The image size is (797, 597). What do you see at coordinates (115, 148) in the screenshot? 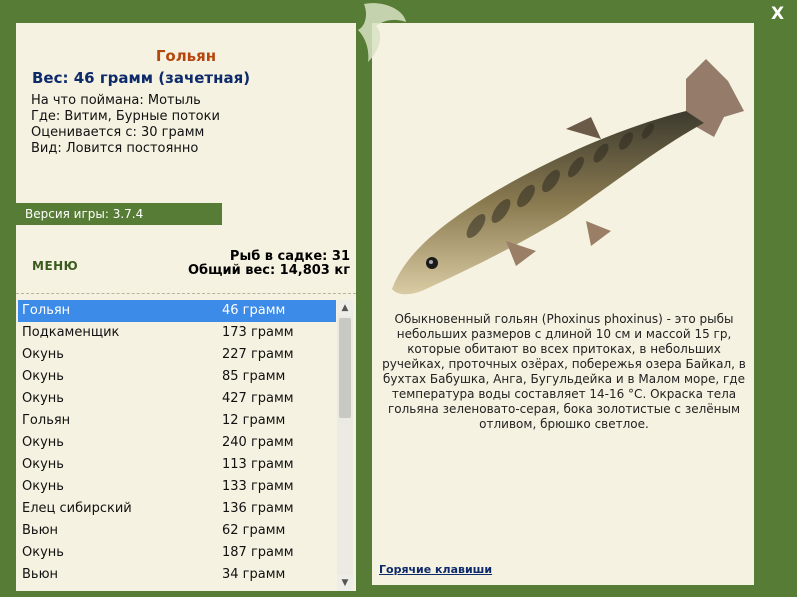
I see `fish-kind: Вид: Ловится постоянно` at bounding box center [115, 148].